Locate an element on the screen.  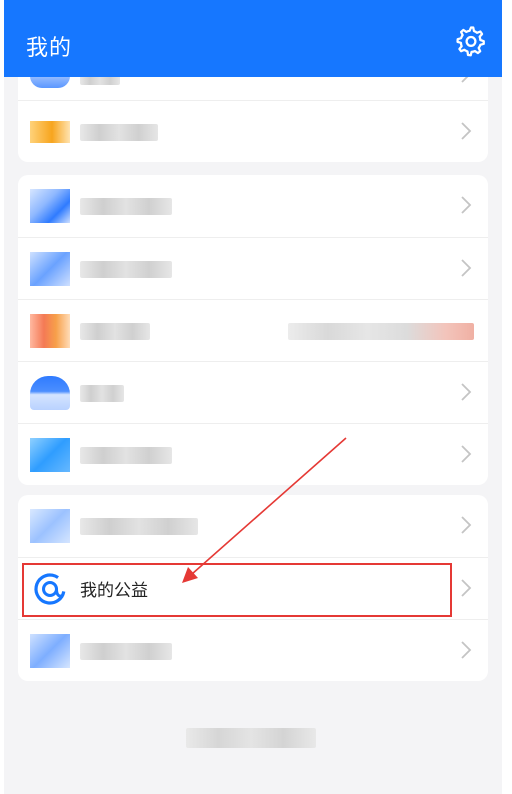
gear-icon is located at coordinates (471, 41).